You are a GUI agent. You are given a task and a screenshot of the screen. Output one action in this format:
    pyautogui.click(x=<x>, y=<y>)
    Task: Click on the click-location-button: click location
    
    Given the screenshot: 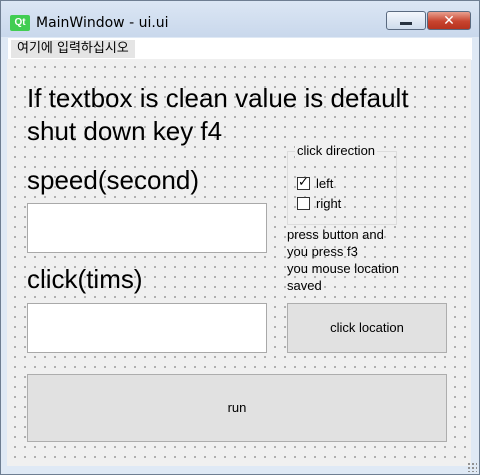 What is the action you would take?
    pyautogui.click(x=367, y=328)
    